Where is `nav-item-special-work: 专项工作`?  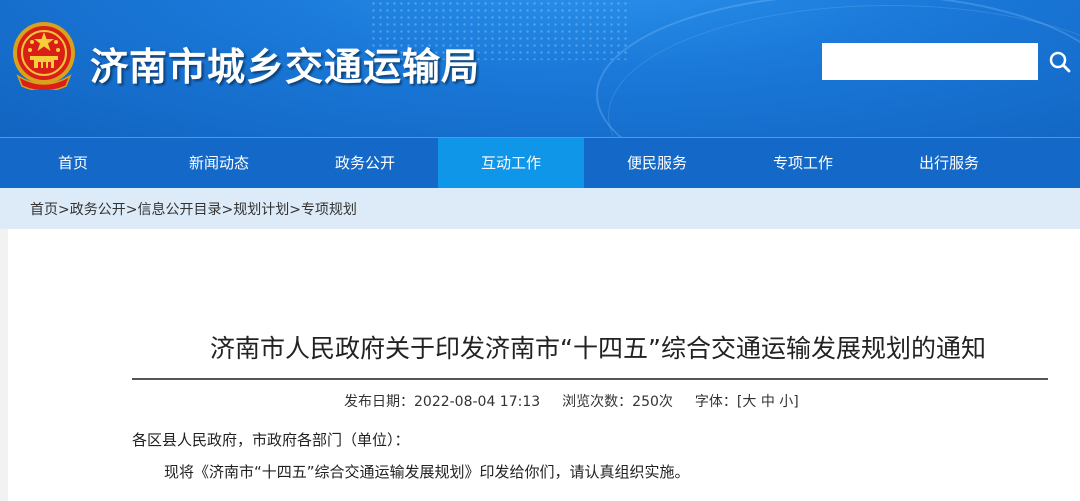
nav-item-special-work: 专项工作 is located at coordinates (803, 163).